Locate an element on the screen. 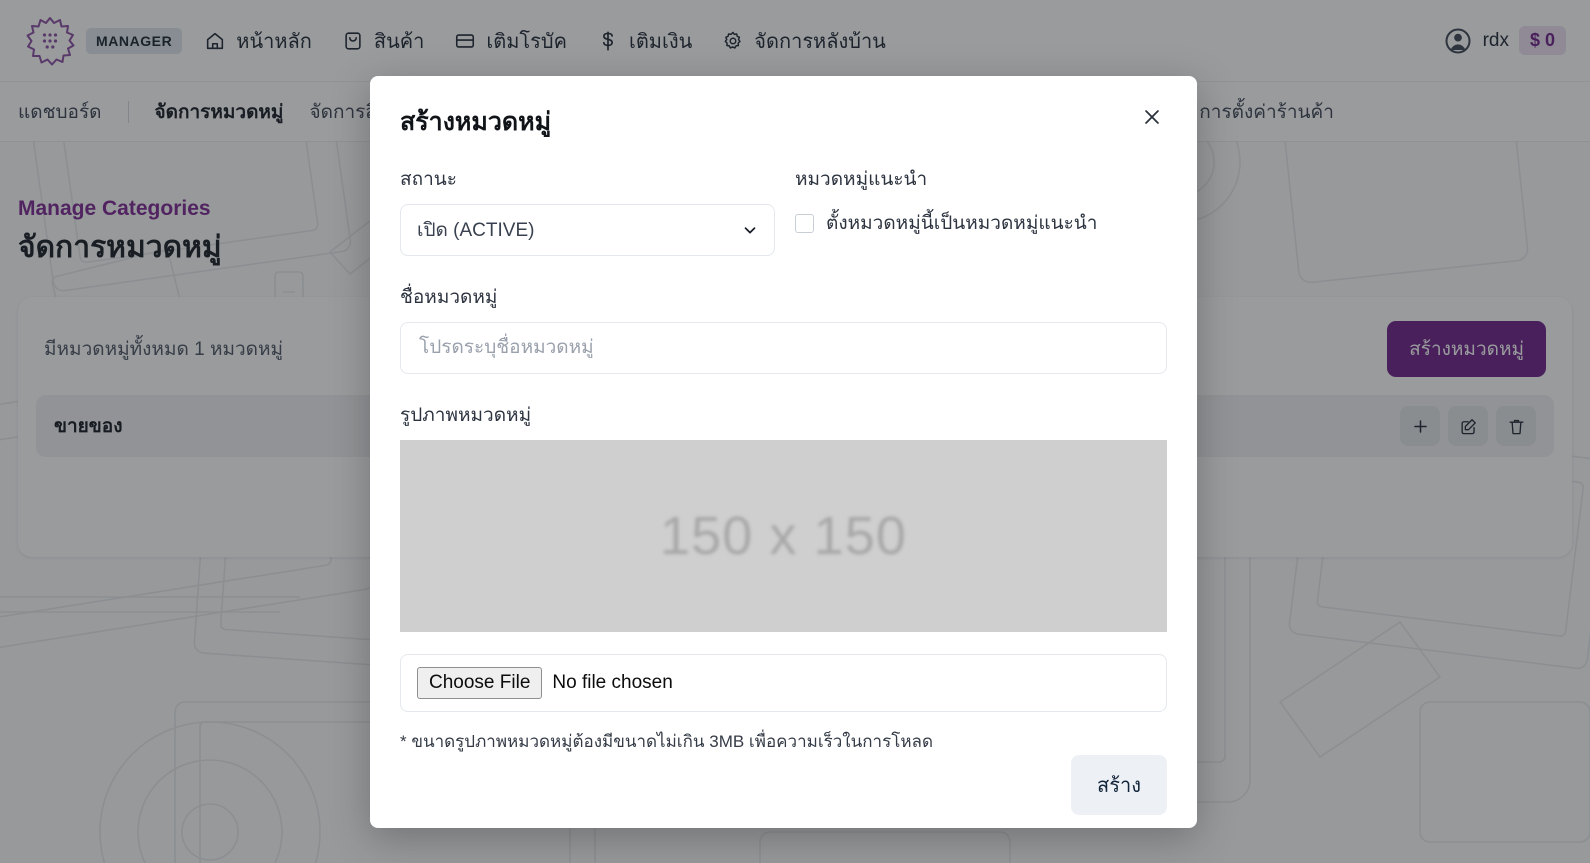 Image resolution: width=1590 pixels, height=863 pixels. category-name-label: ชื่อหมวดหมู่ is located at coordinates (449, 297).